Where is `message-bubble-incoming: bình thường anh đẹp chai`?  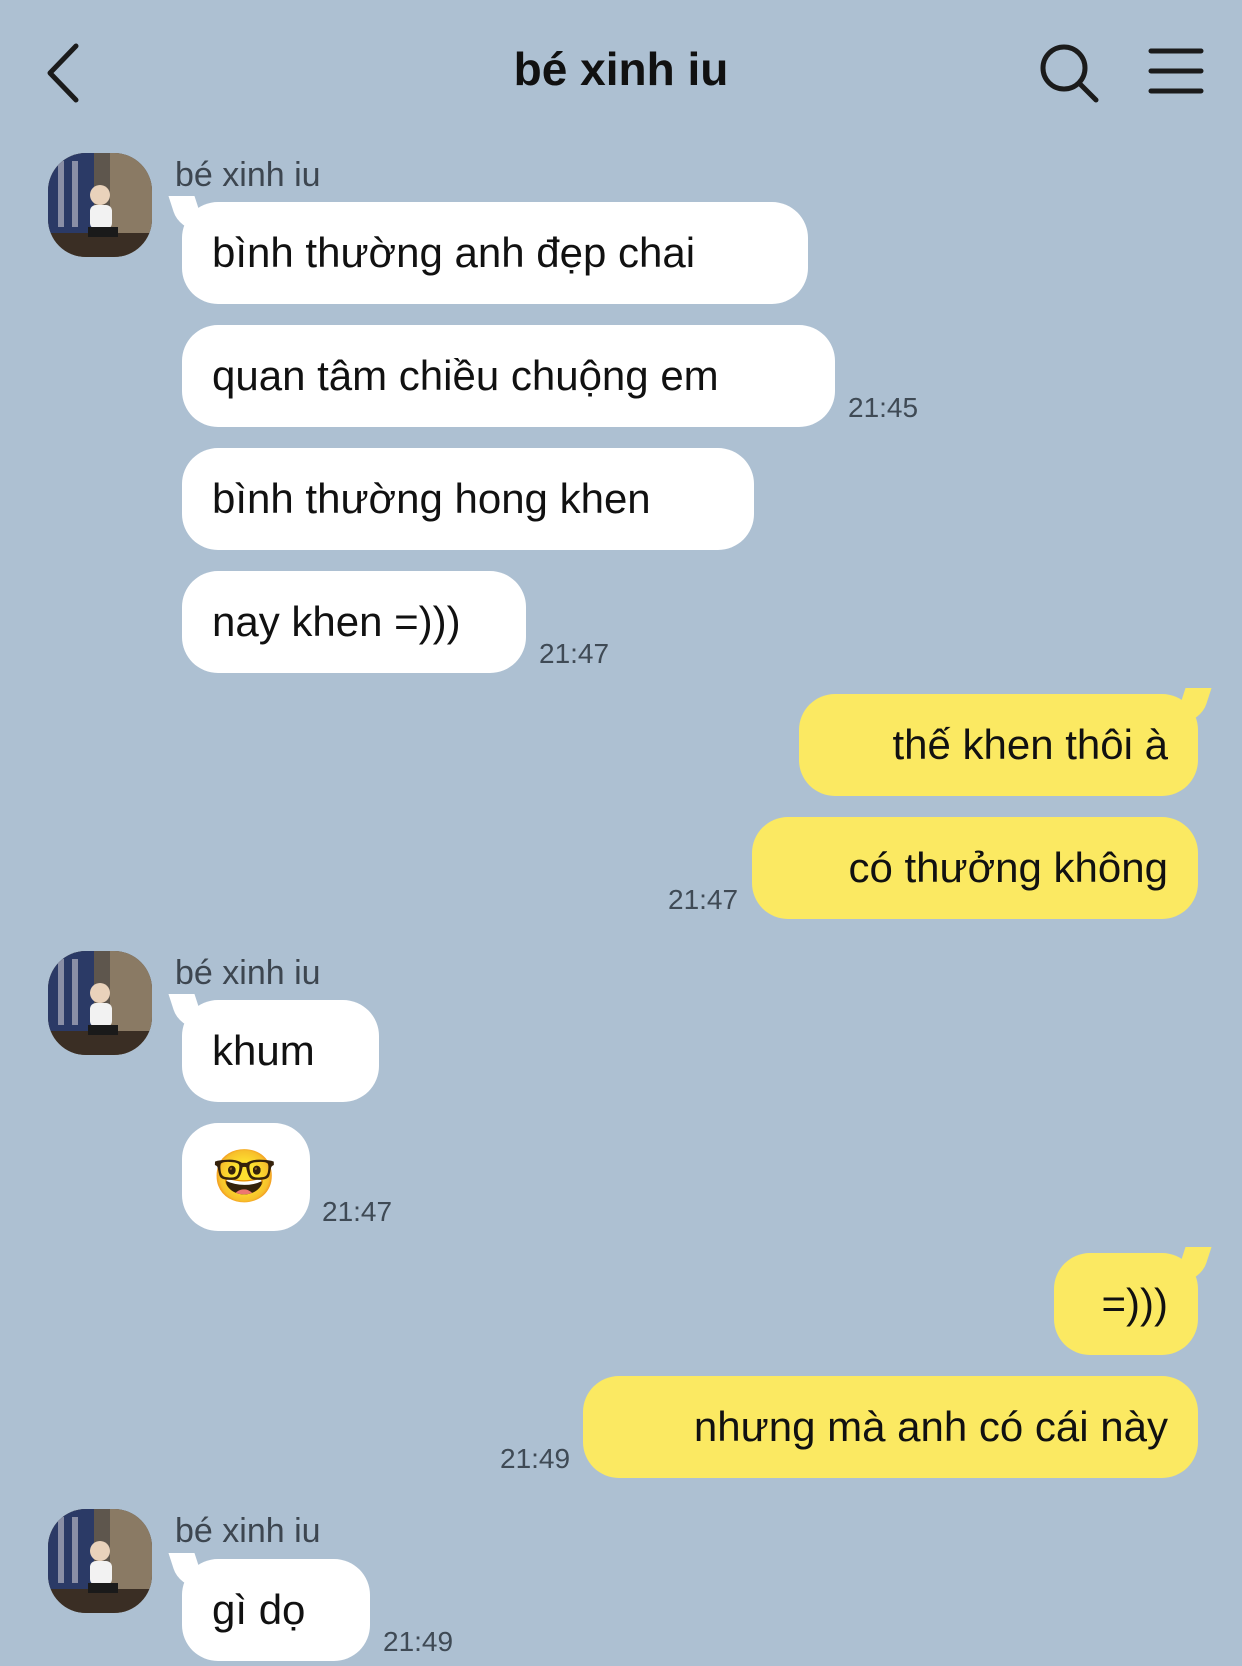 message-bubble-incoming: bình thường anh đẹp chai is located at coordinates (495, 253).